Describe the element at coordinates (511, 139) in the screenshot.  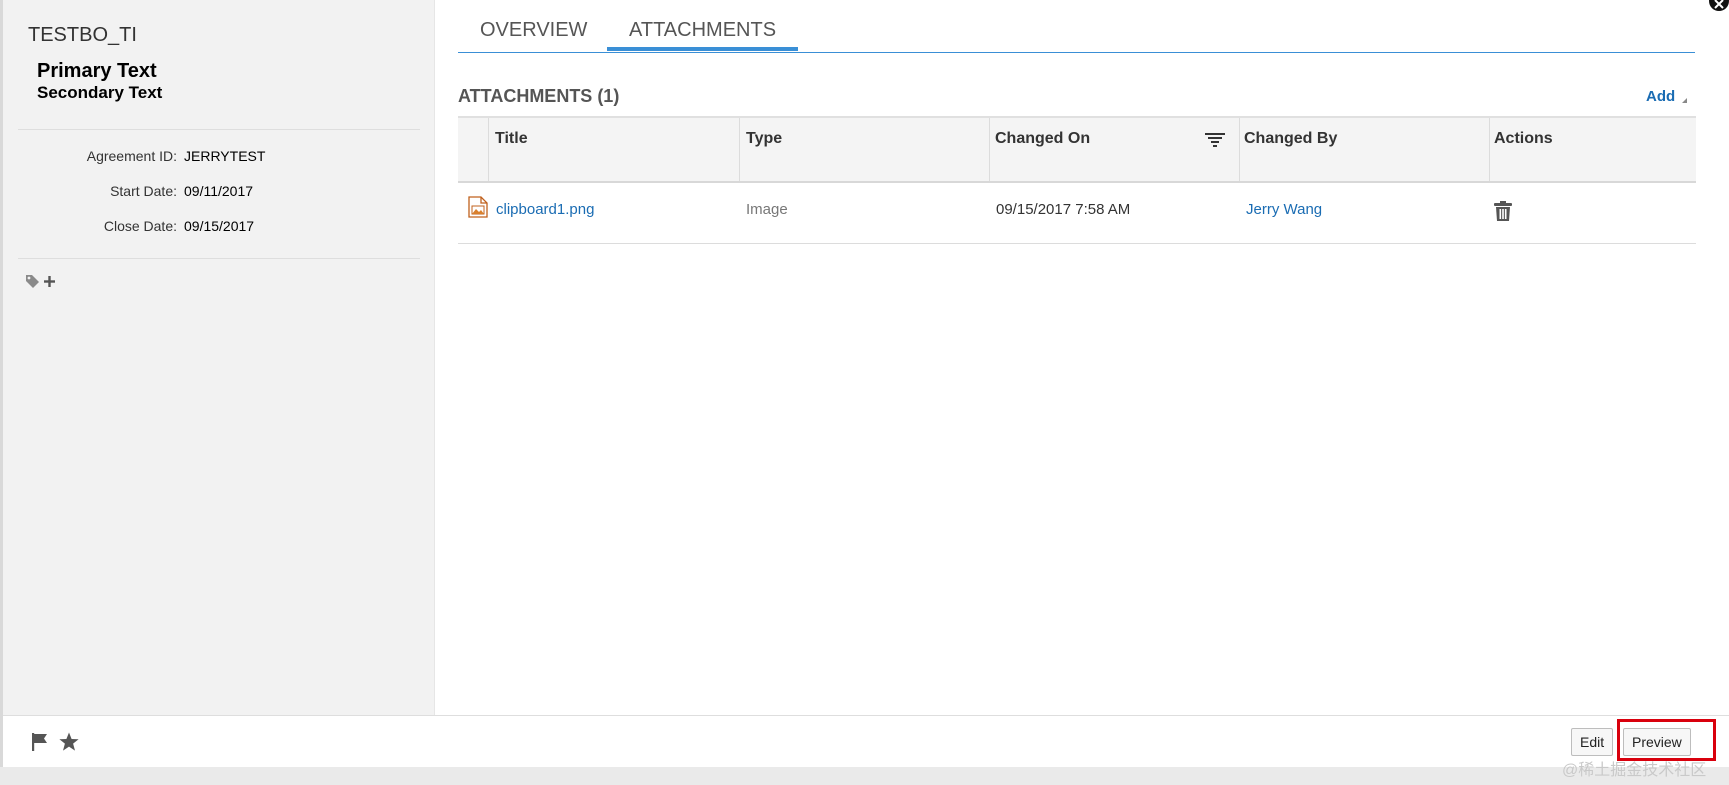
I see `column-header-title: Title` at that location.